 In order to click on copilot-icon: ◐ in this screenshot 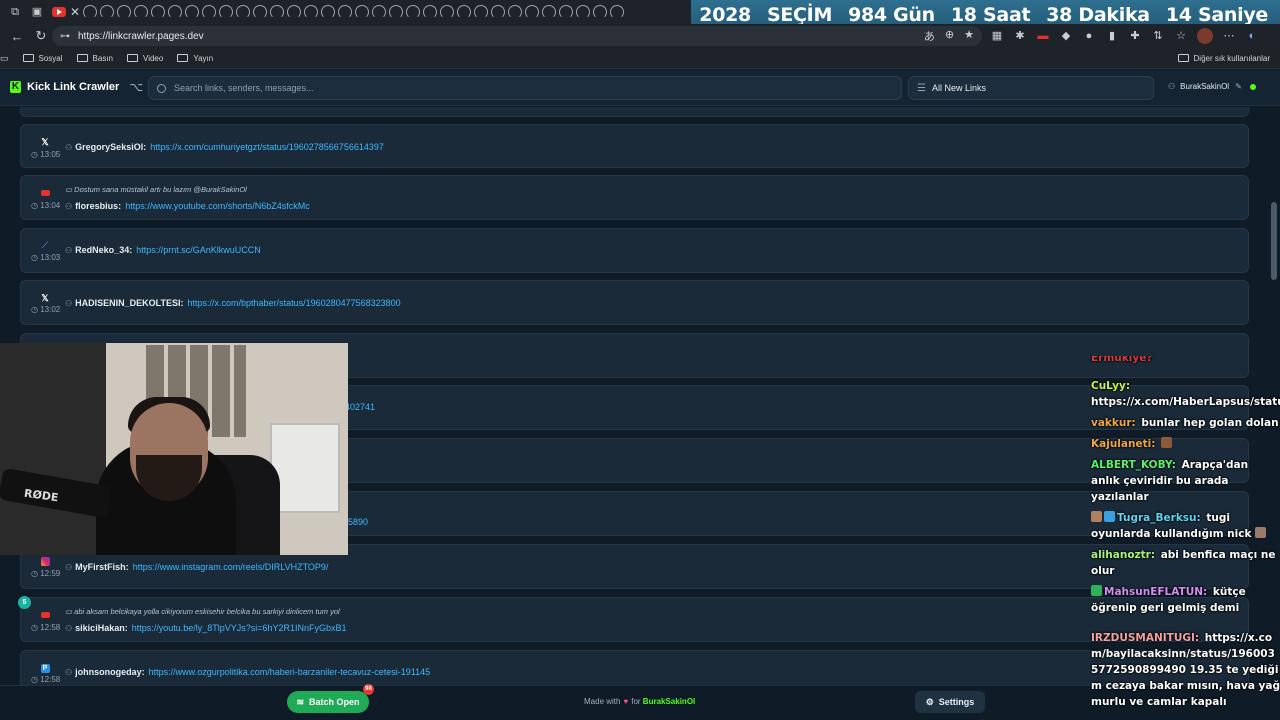, I will do `click(1252, 36)`.